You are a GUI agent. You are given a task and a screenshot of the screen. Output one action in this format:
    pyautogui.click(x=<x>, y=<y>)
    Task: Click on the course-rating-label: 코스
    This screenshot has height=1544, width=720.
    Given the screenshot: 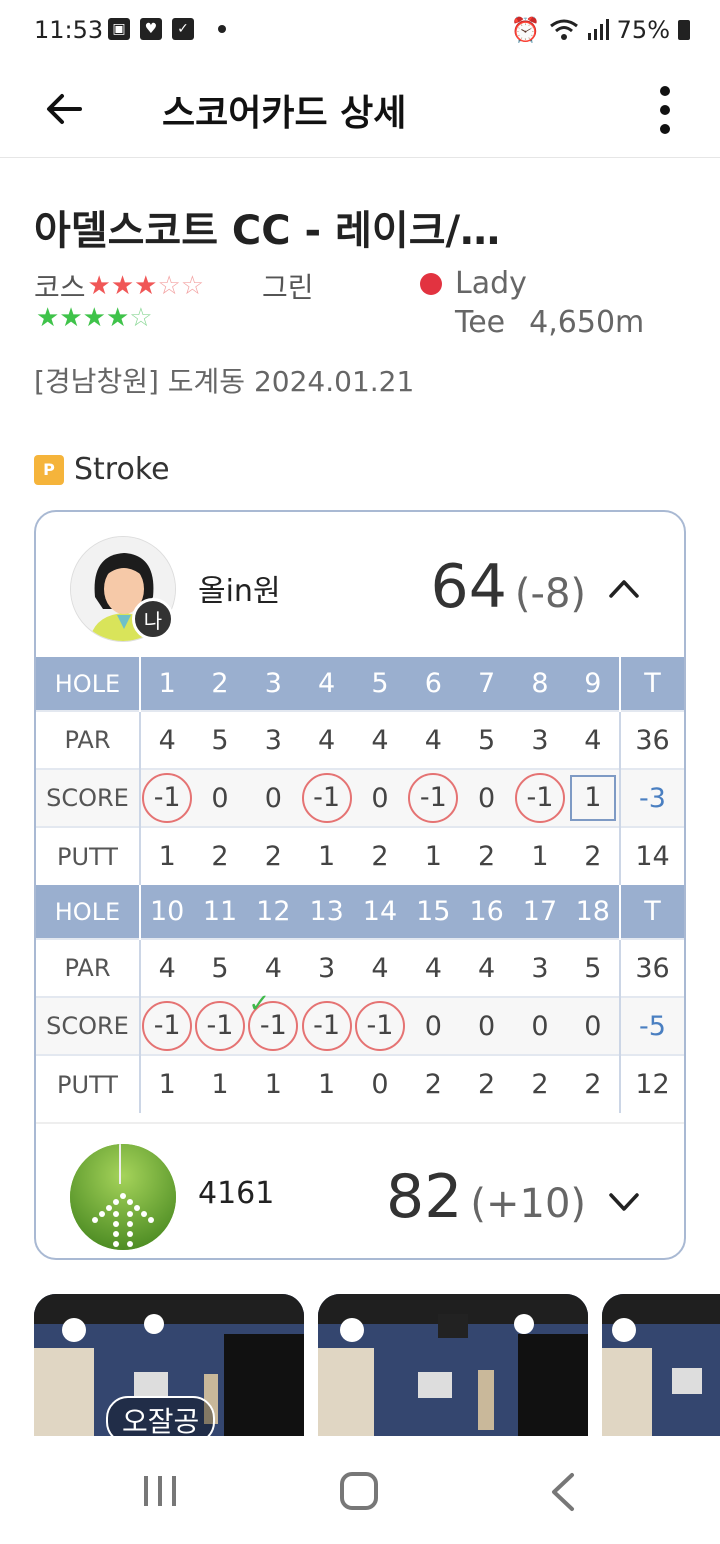 What is the action you would take?
    pyautogui.click(x=60, y=287)
    